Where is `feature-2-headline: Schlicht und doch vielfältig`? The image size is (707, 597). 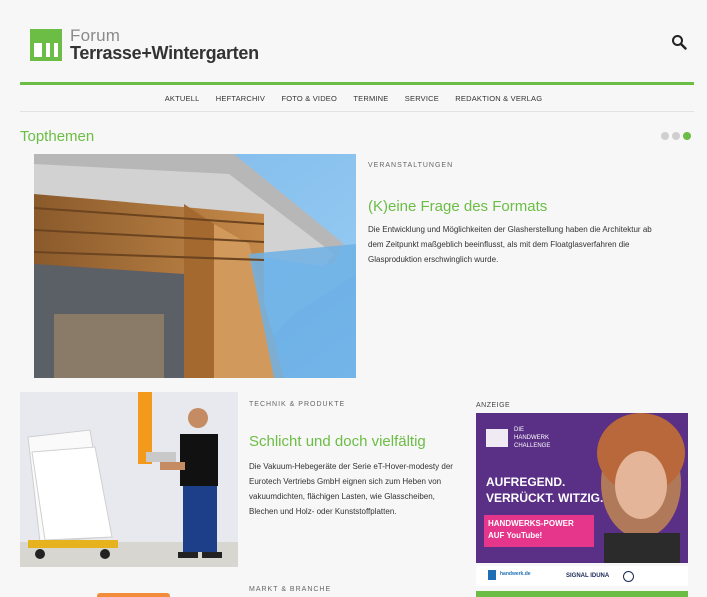
feature-2-headline: Schlicht und doch vielfältig is located at coordinates (337, 441).